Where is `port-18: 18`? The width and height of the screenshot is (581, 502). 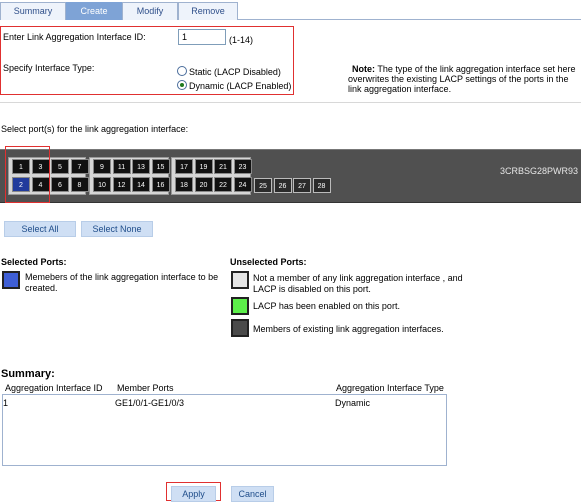
port-18: 18 is located at coordinates (184, 184).